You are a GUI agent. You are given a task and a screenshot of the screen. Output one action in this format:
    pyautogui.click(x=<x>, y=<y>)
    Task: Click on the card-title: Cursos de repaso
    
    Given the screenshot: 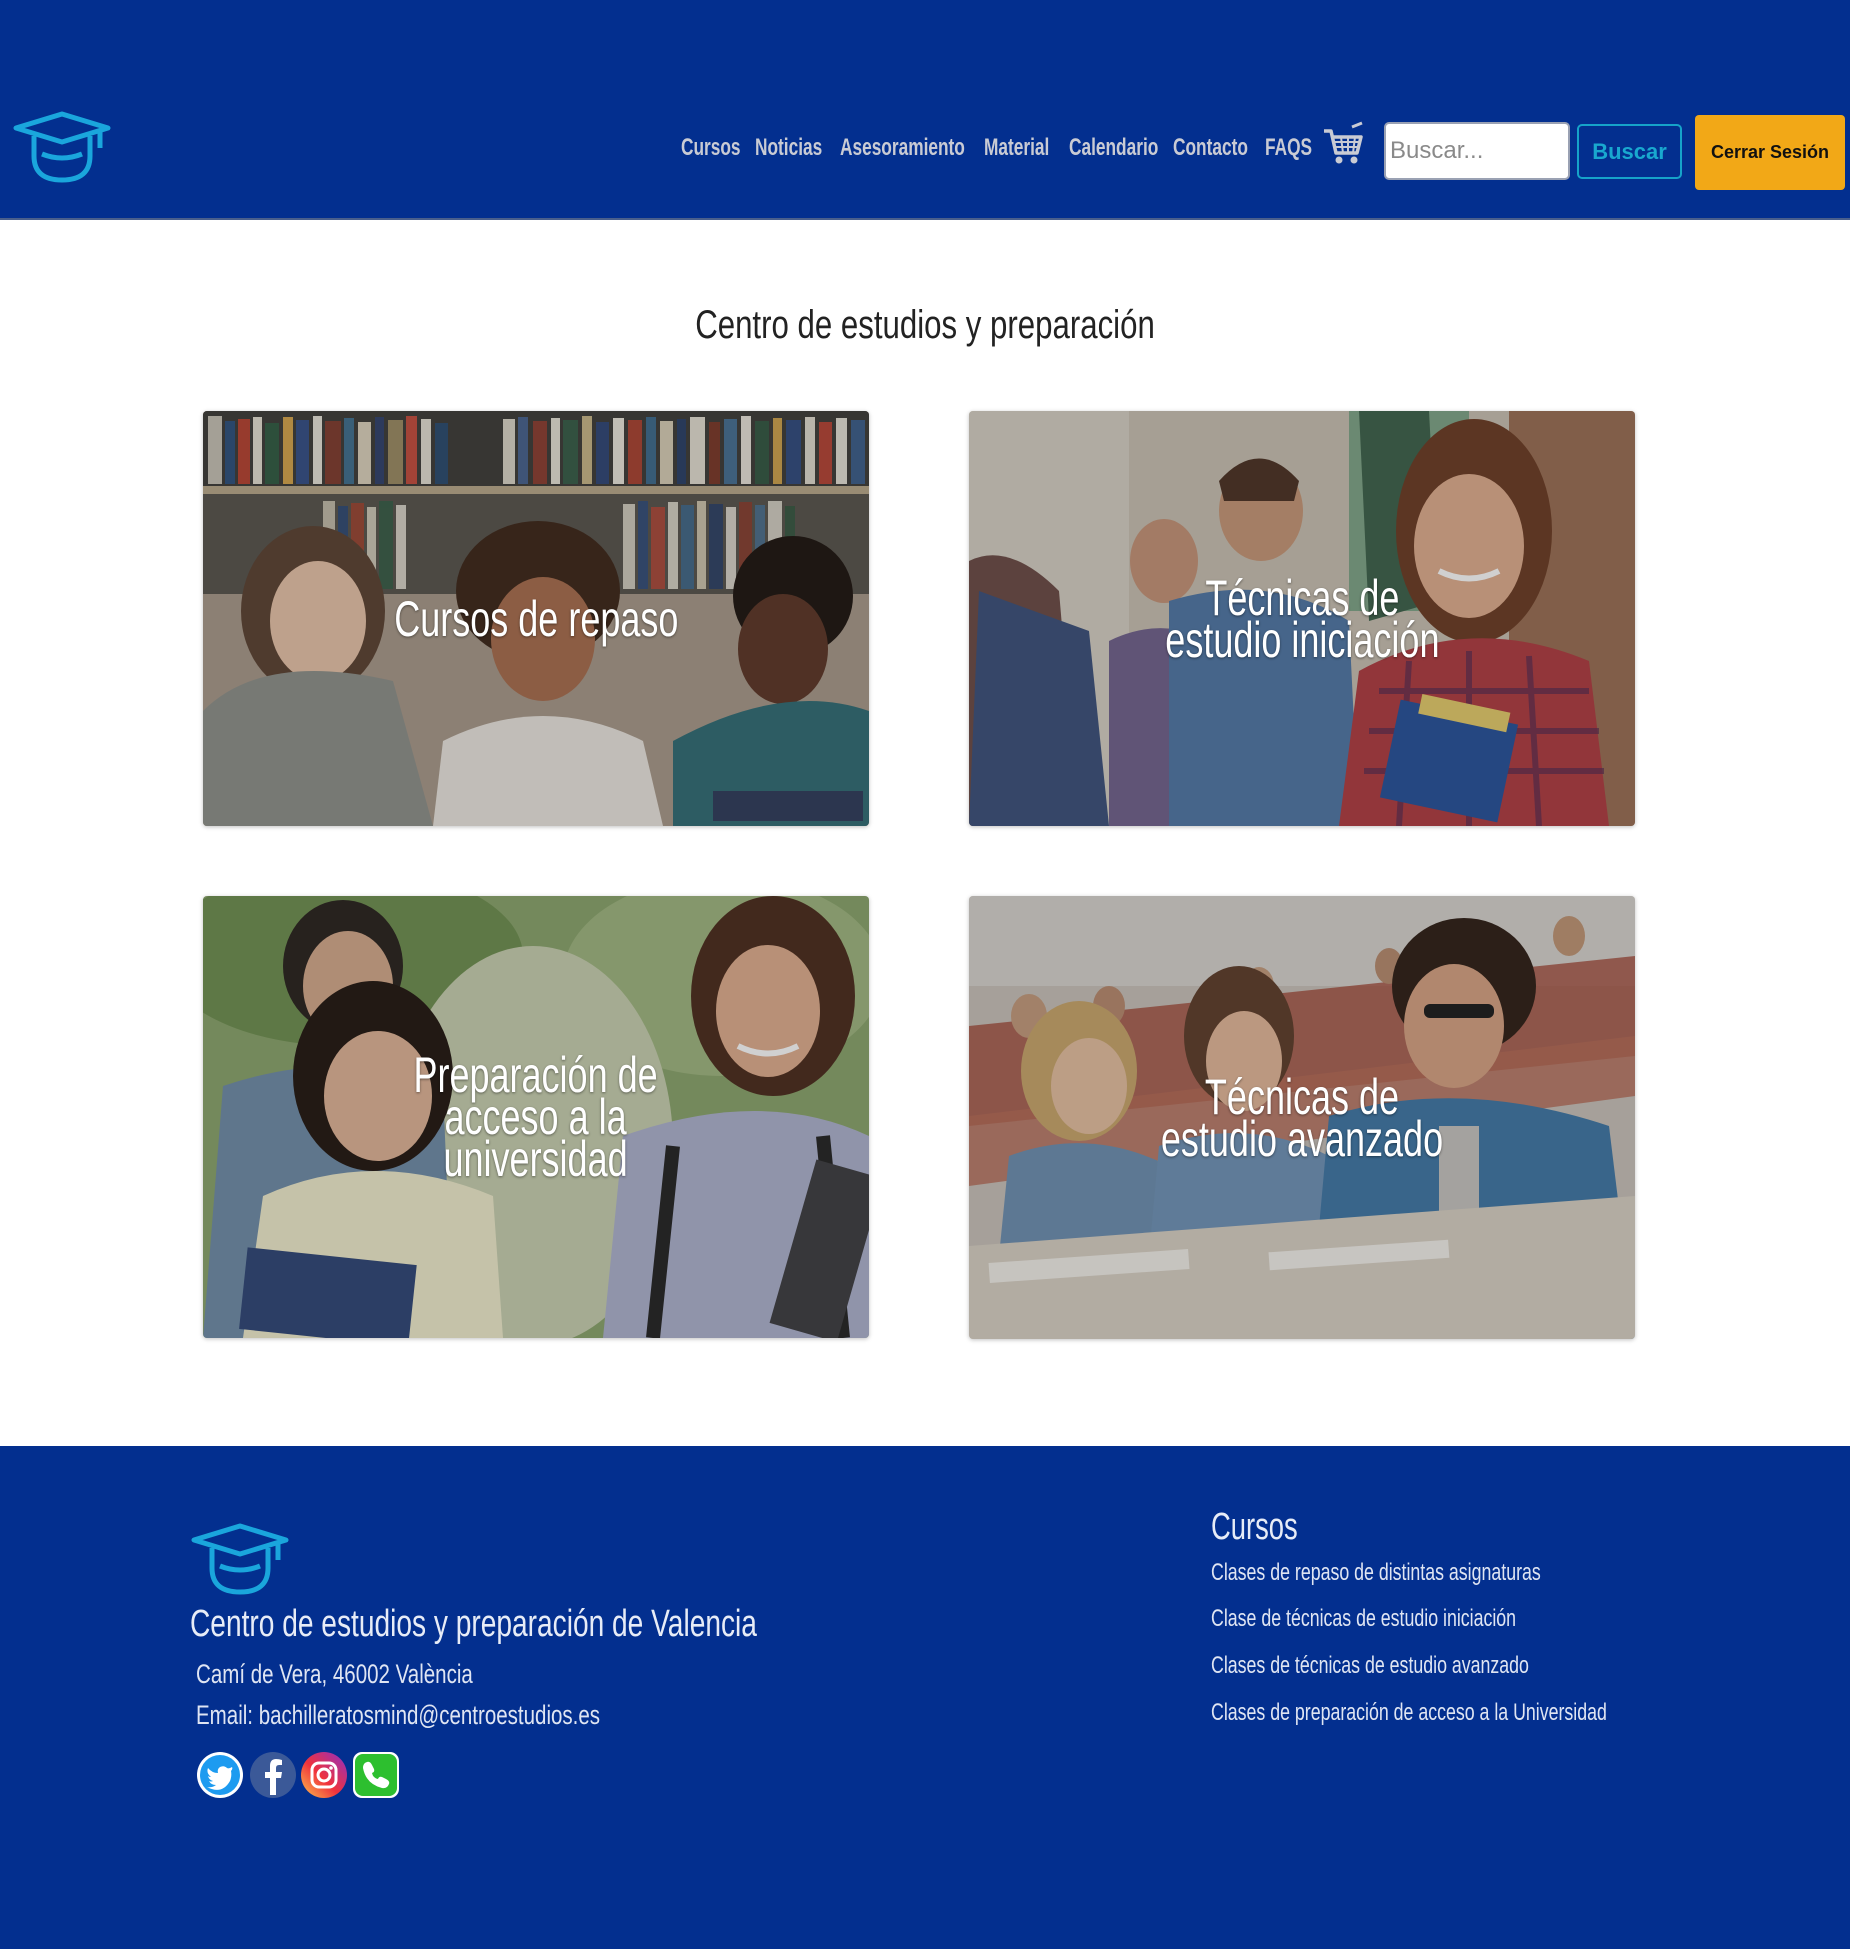 What is the action you would take?
    pyautogui.click(x=536, y=618)
    